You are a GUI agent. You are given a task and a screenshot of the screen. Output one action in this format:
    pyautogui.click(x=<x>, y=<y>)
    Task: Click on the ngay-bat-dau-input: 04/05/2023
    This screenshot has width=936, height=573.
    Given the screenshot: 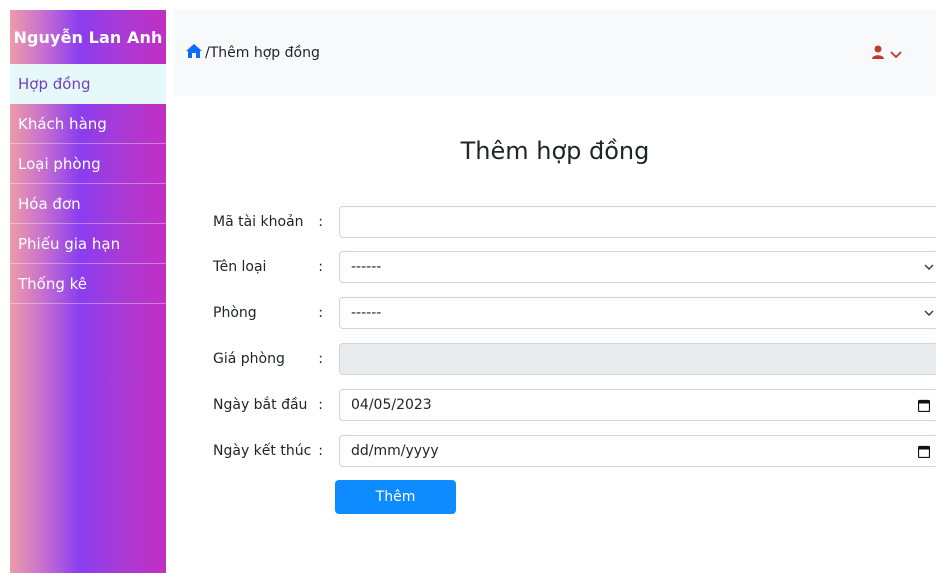 What is the action you would take?
    pyautogui.click(x=637, y=405)
    